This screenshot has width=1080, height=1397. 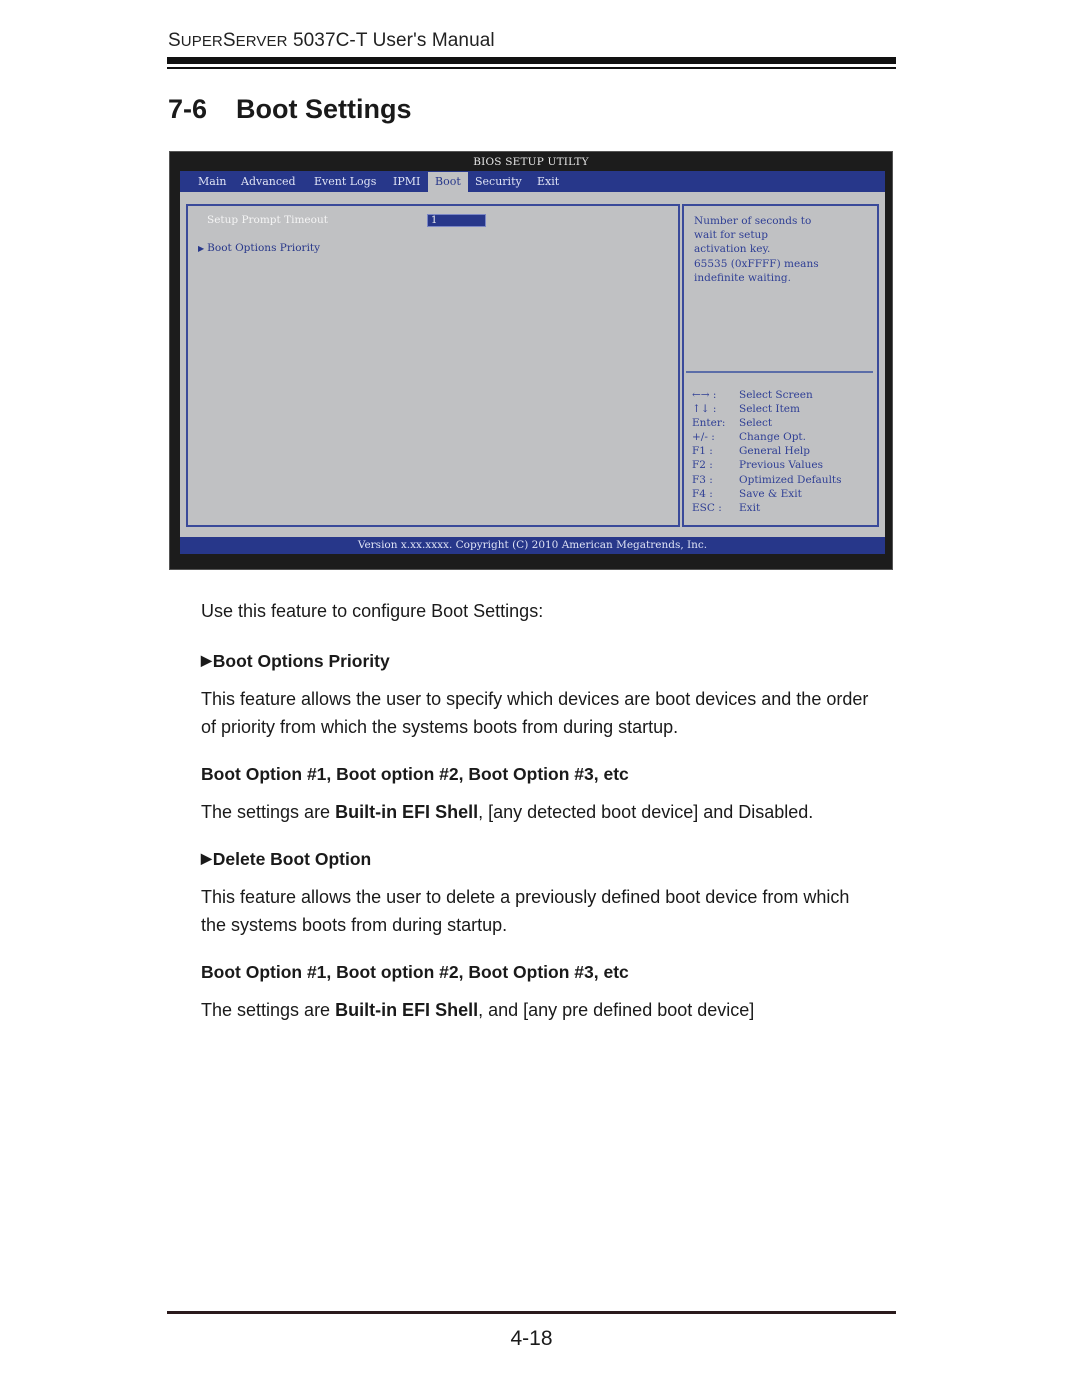 I want to click on help-line: wait for setup, so click(x=731, y=235).